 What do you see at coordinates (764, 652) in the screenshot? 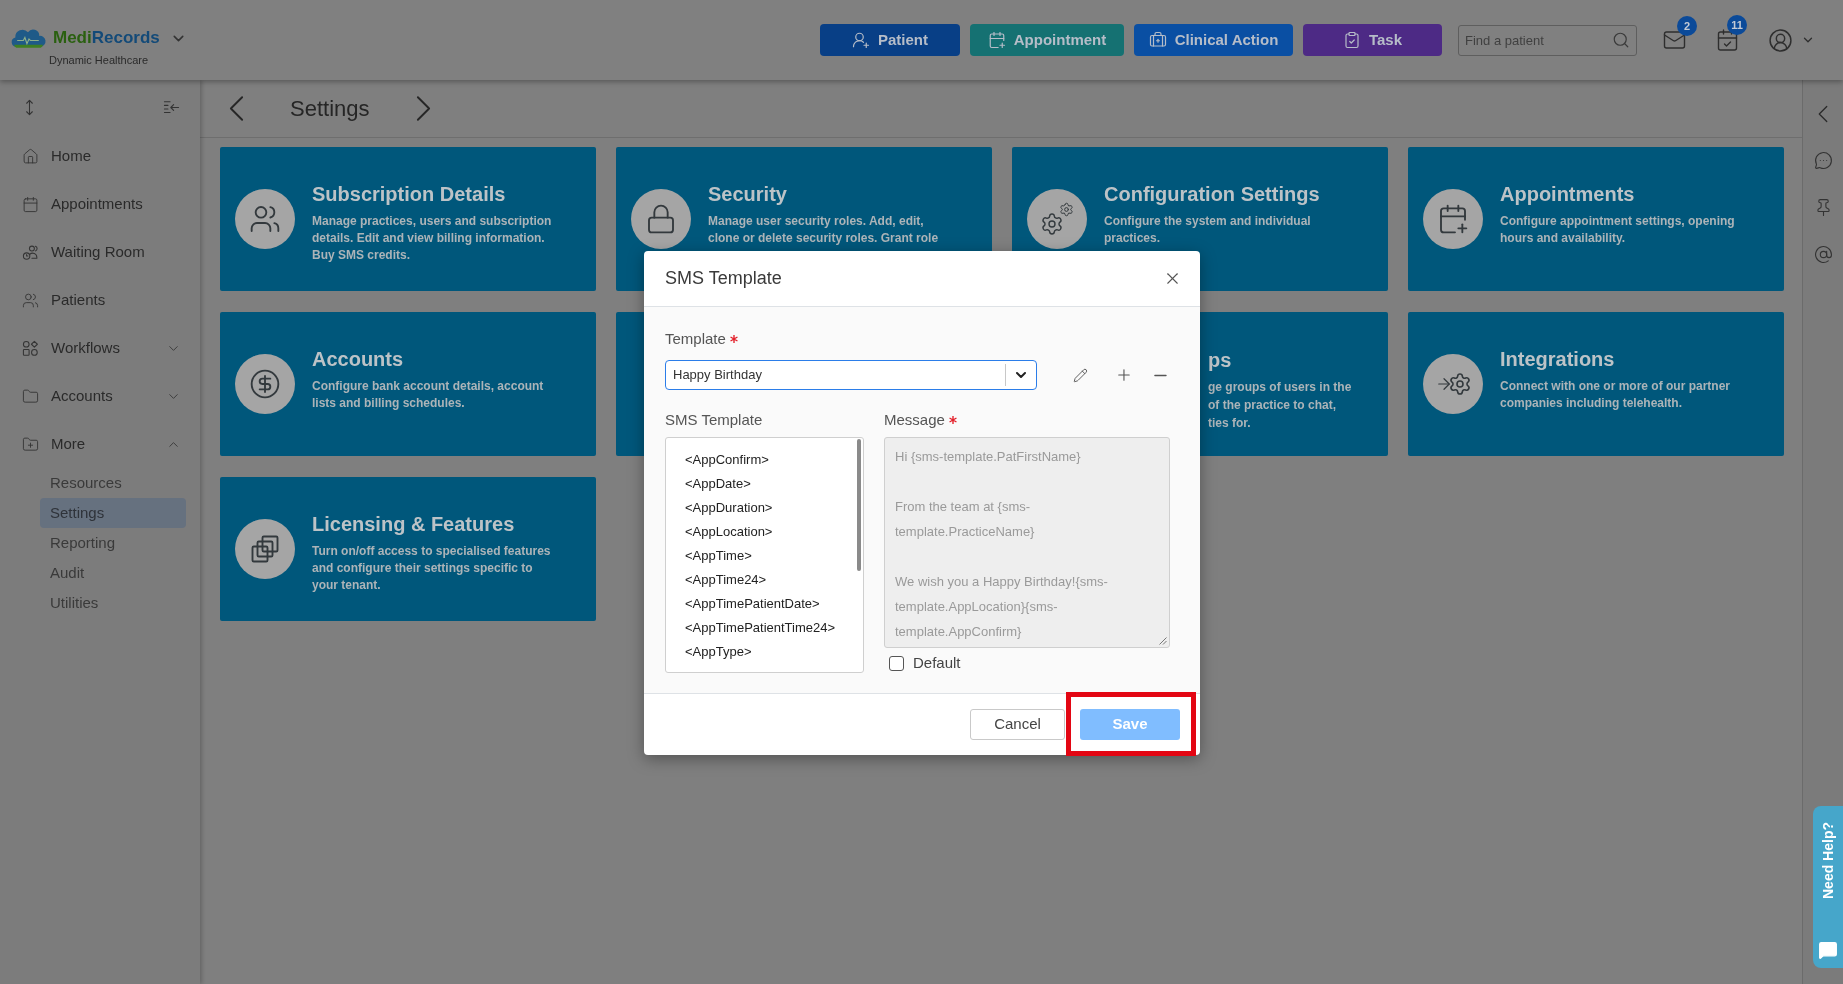
I see `template-variable-item: <AppType>` at bounding box center [764, 652].